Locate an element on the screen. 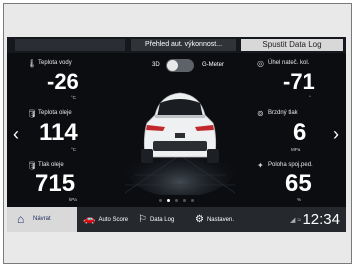  home-label: Návrat is located at coordinates (42, 219).